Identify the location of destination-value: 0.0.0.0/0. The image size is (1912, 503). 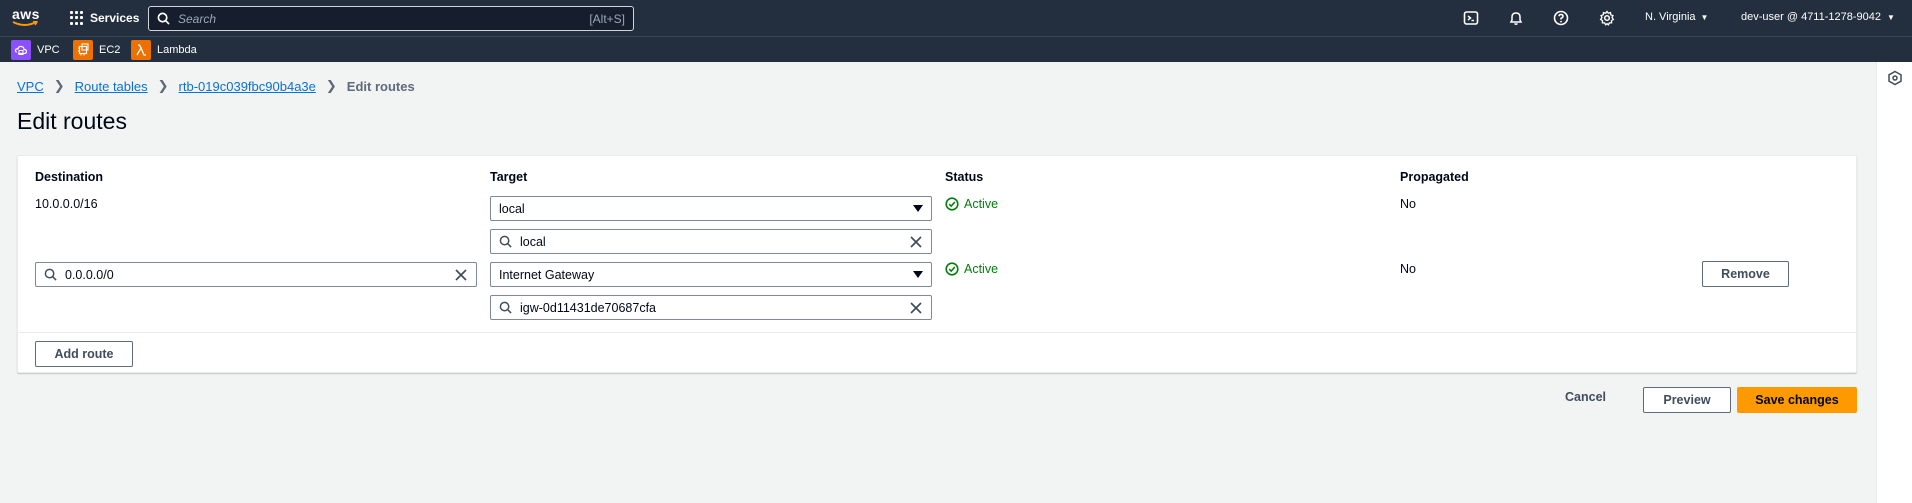
(89, 274).